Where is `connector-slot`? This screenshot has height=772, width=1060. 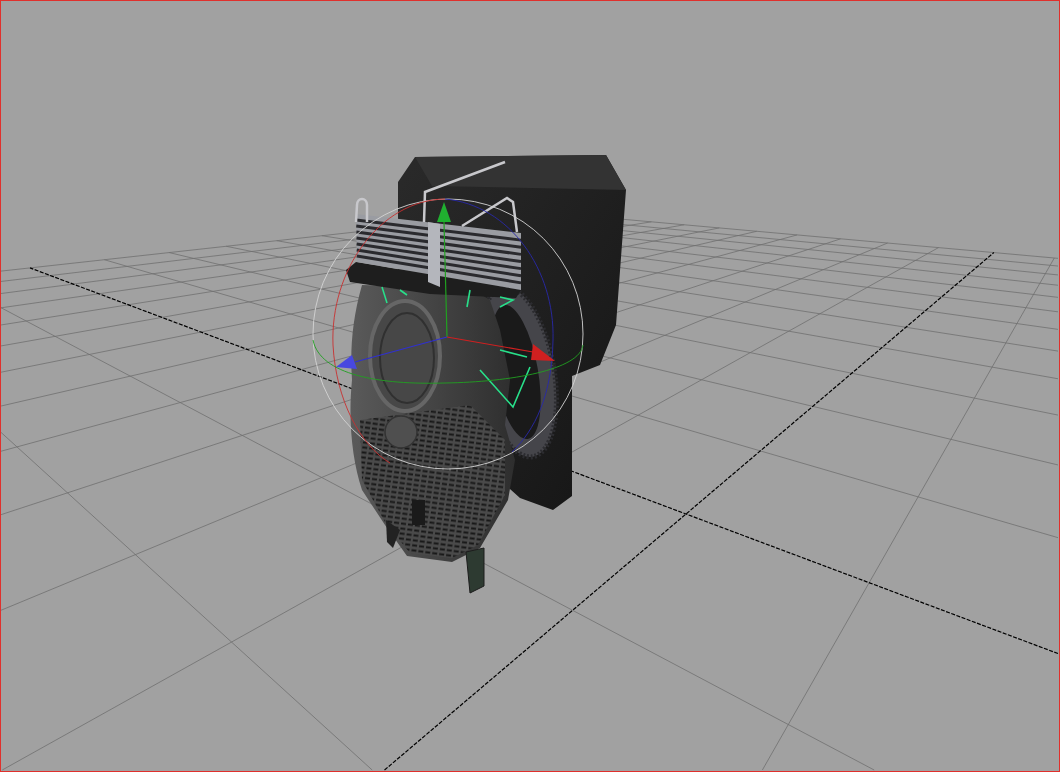
connector-slot is located at coordinates (418, 512).